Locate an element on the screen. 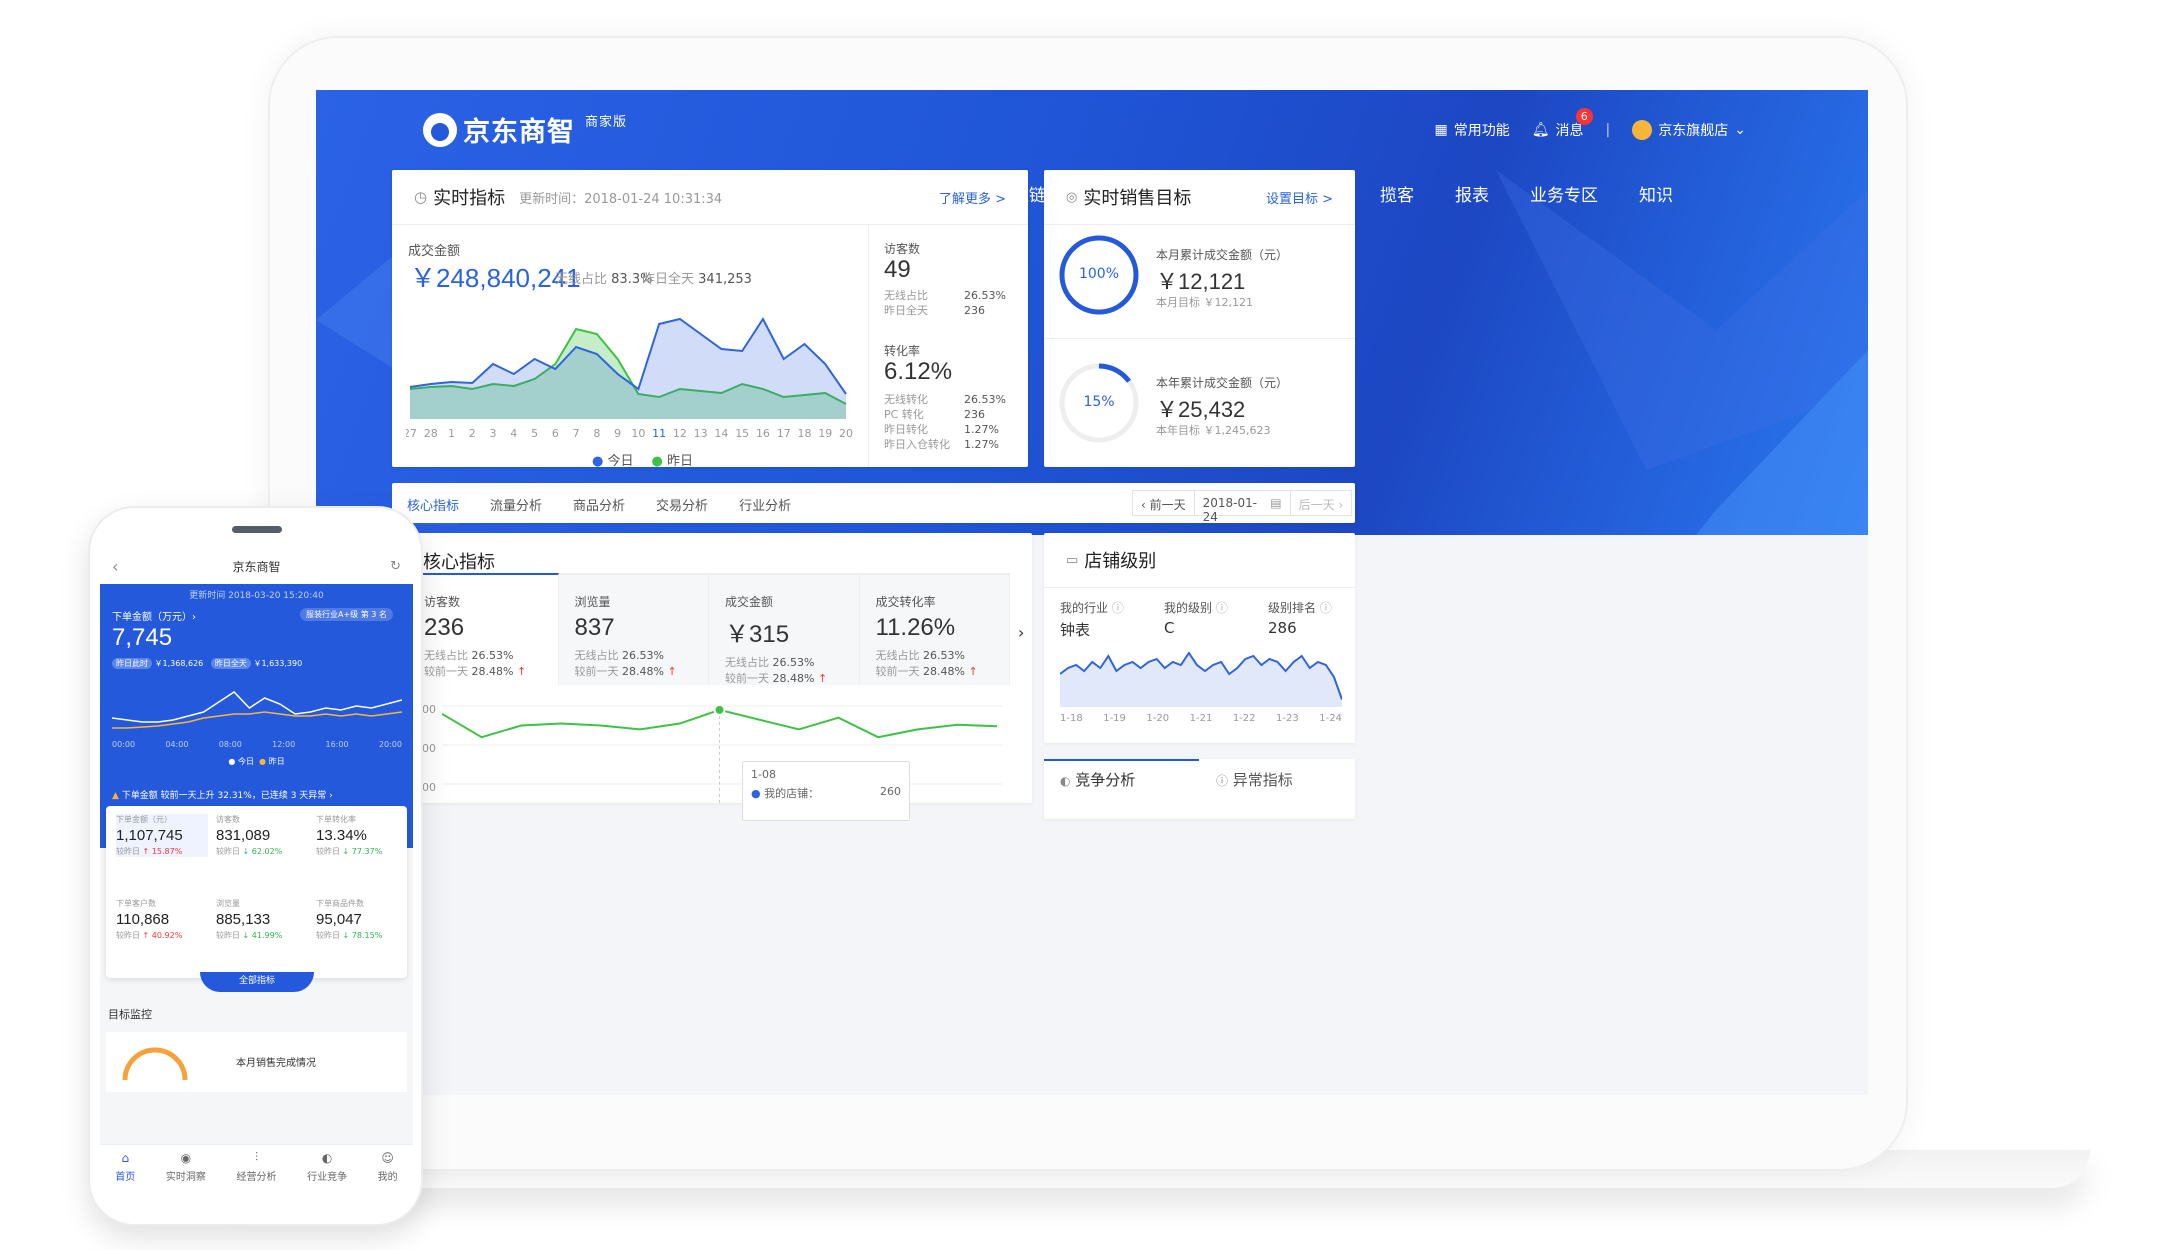  mobile-tab-0: ⌂ 首页 is located at coordinates (125, 1167).